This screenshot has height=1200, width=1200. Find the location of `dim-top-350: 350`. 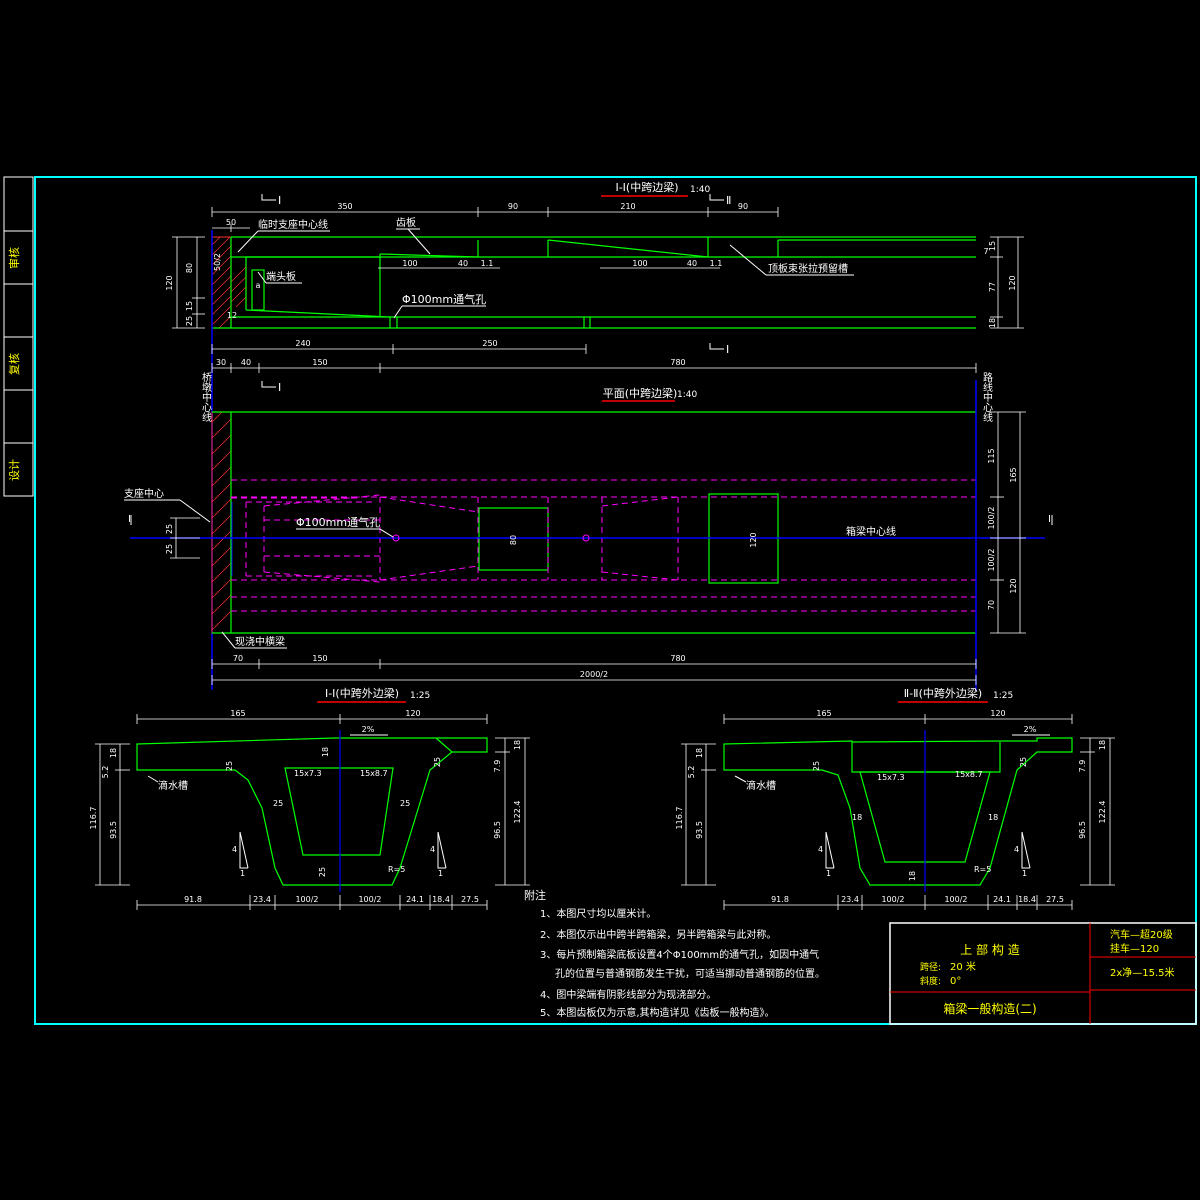

dim-top-350: 350 is located at coordinates (344, 206).